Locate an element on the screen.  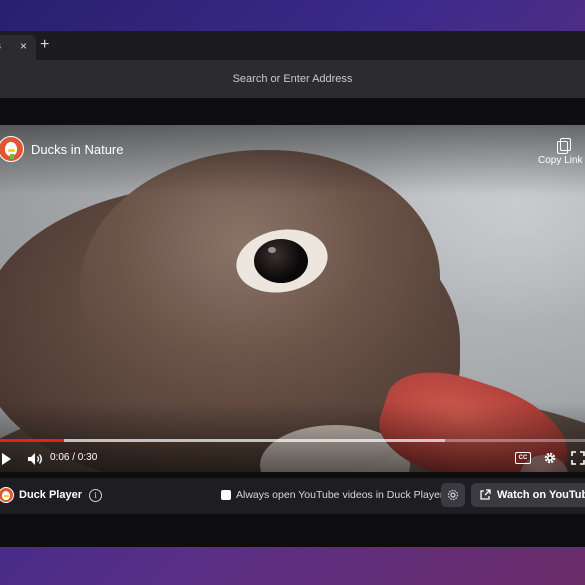
duck-player-settings-button is located at coordinates (453, 495).